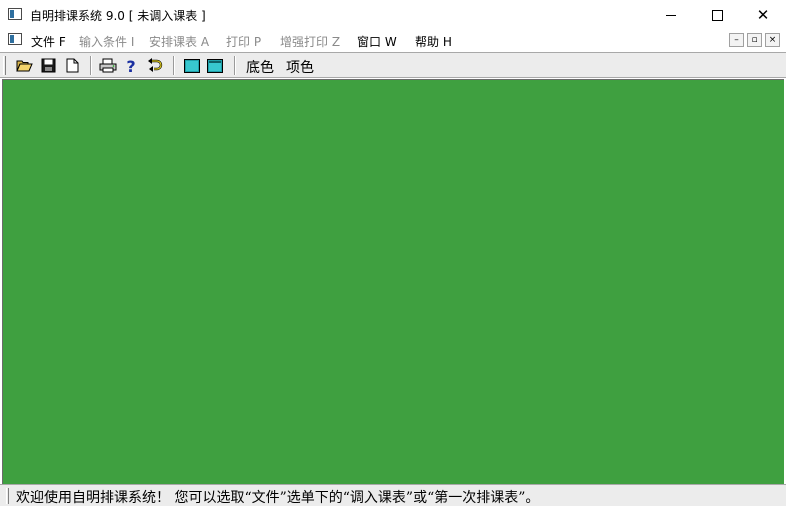 Image resolution: width=786 pixels, height=507 pixels. I want to click on mdi-minimize-icon: –, so click(736, 40).